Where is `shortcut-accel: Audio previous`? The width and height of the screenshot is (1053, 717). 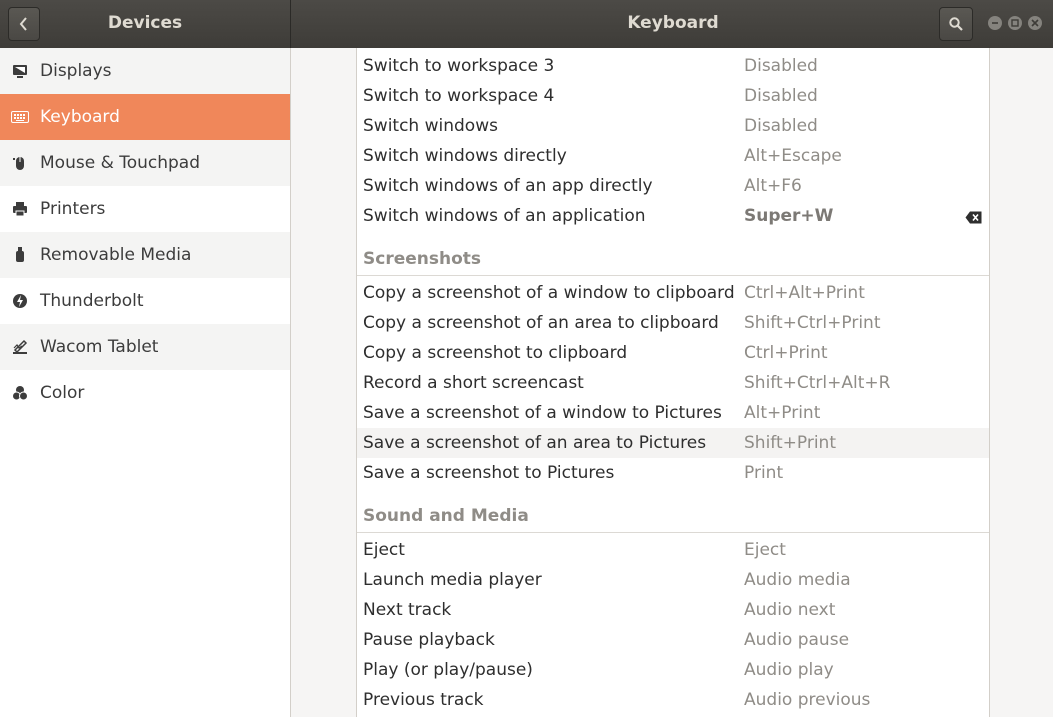
shortcut-accel: Audio previous is located at coordinates (807, 700).